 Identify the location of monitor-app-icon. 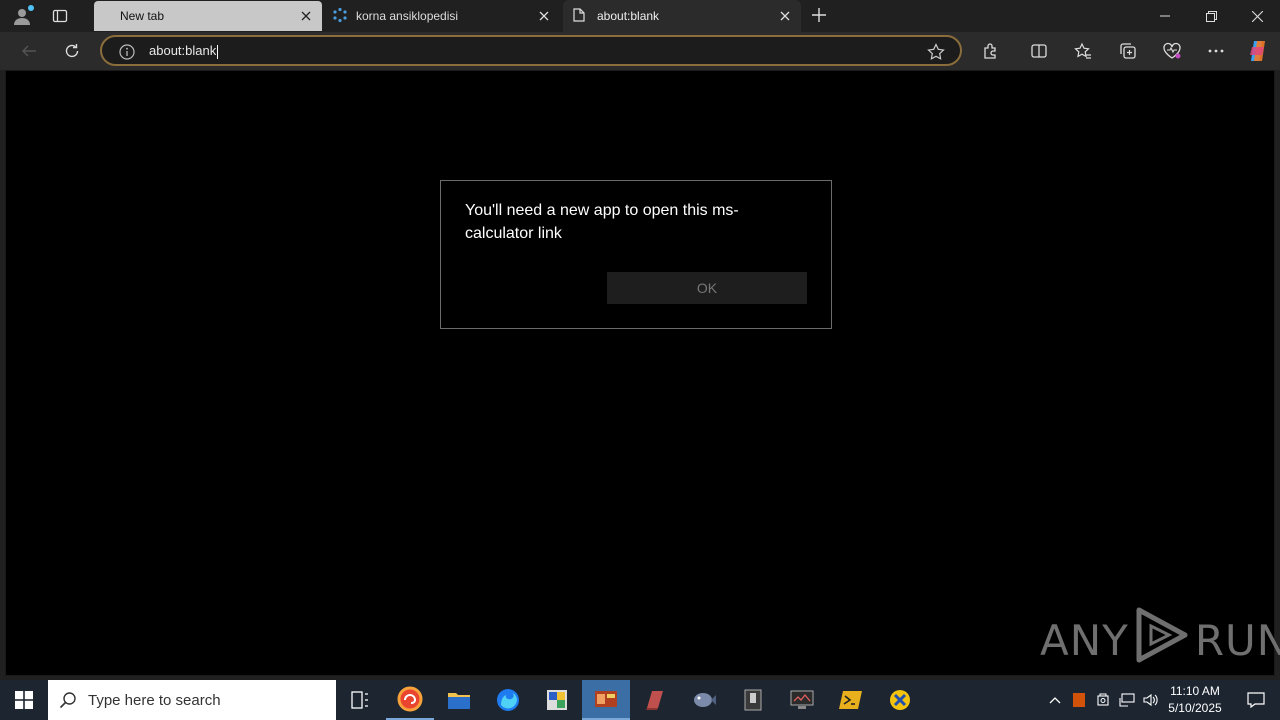
(802, 700).